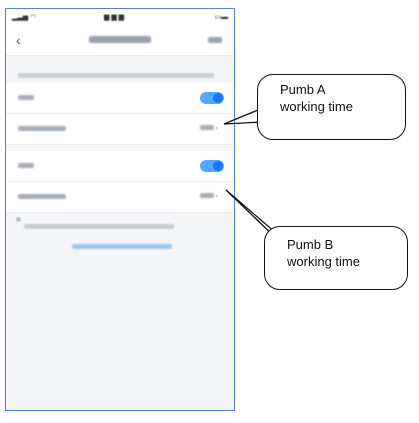 The height and width of the screenshot is (423, 419). I want to click on pump-a-callout-title: Pumb A, so click(303, 89).